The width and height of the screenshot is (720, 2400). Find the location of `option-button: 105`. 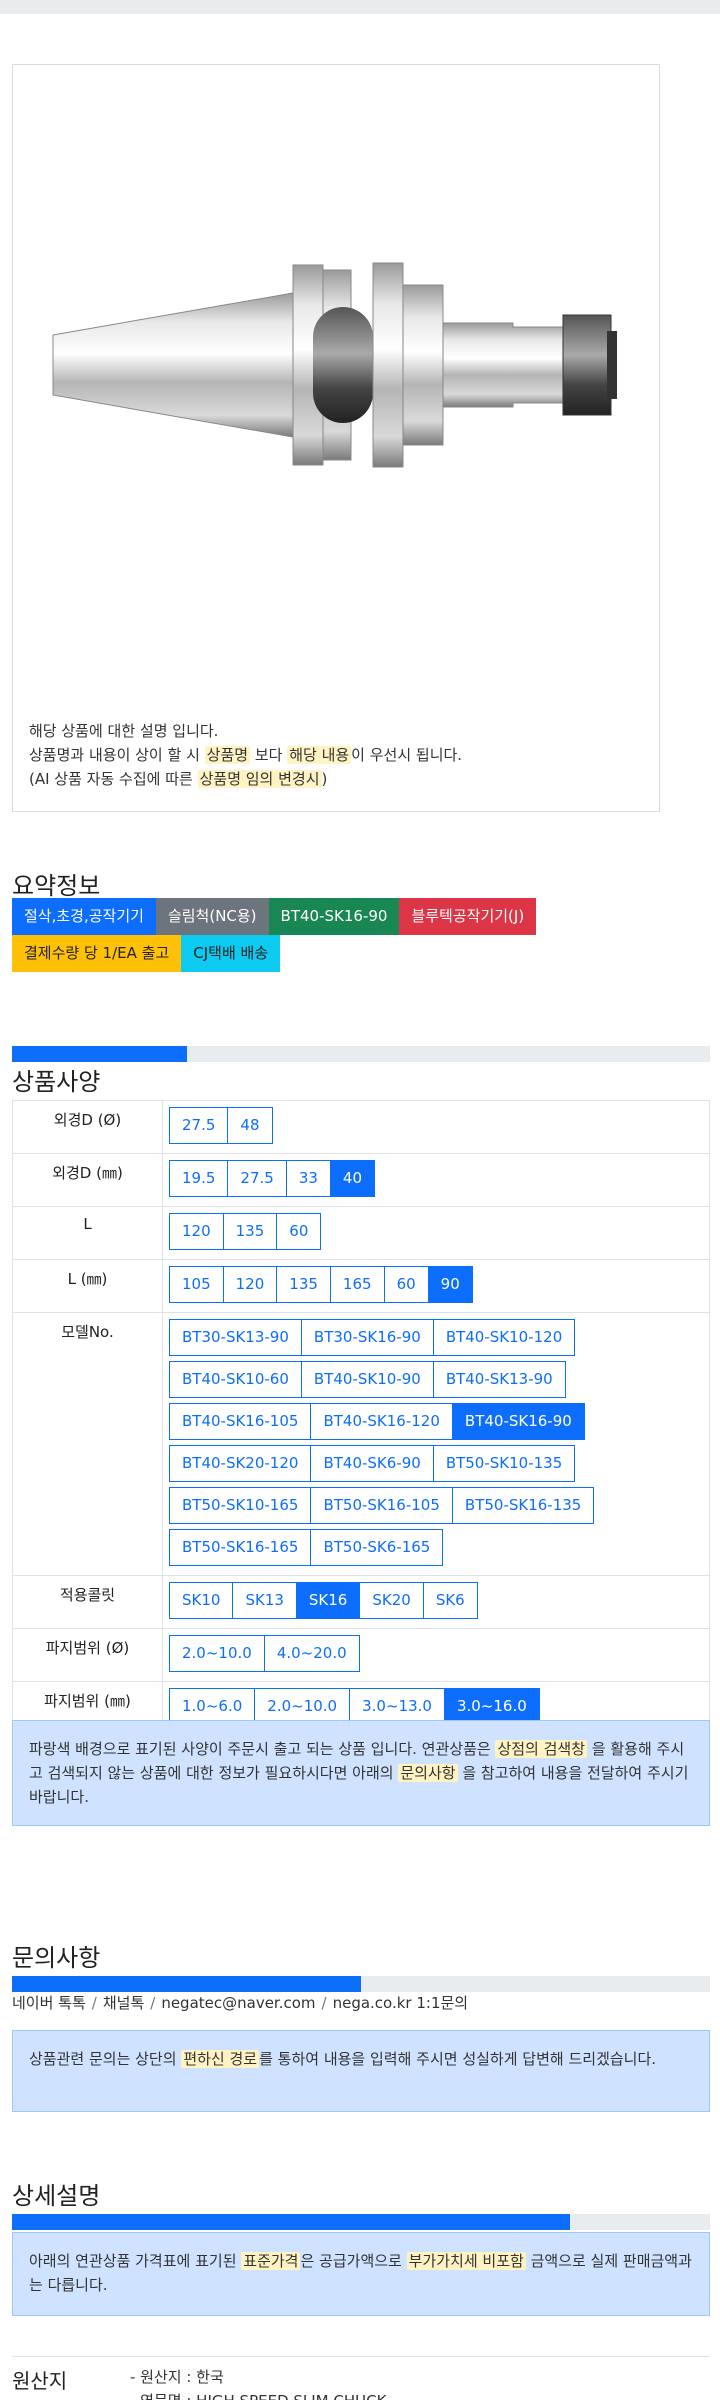

option-button: 105 is located at coordinates (196, 1284).